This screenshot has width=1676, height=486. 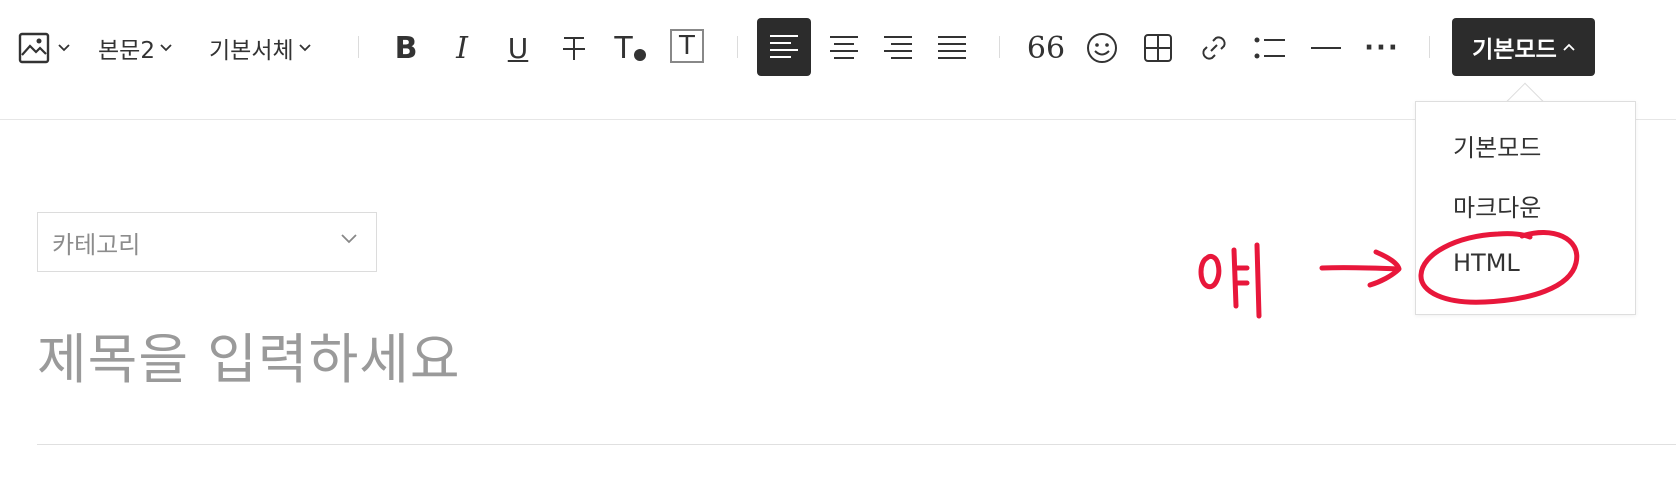 I want to click on annotation-circle, so click(x=1499, y=267).